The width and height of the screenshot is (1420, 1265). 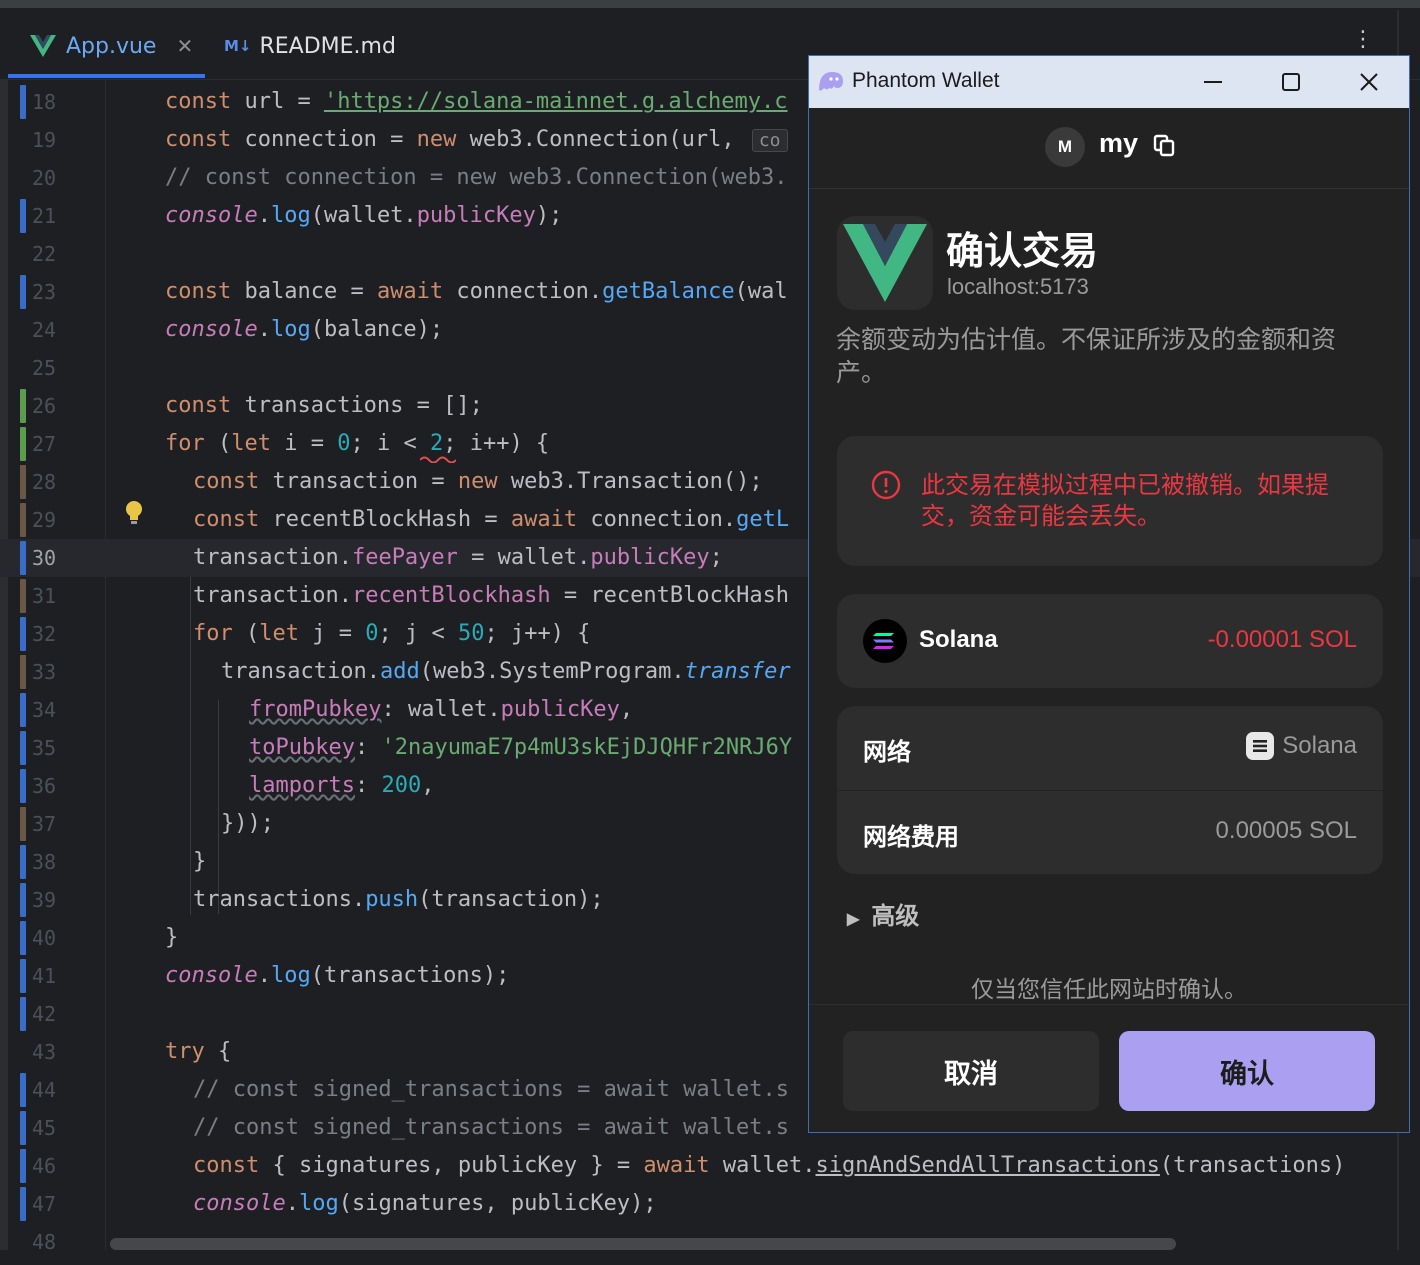 What do you see at coordinates (44, 634) in the screenshot?
I see `line-number: 32` at bounding box center [44, 634].